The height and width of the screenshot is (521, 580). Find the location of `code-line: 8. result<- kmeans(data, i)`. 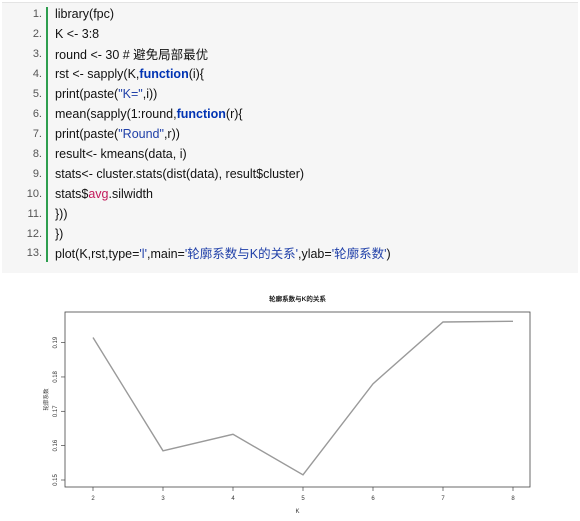

code-line: 8. result<- kmeans(data, i) is located at coordinates (290, 153).